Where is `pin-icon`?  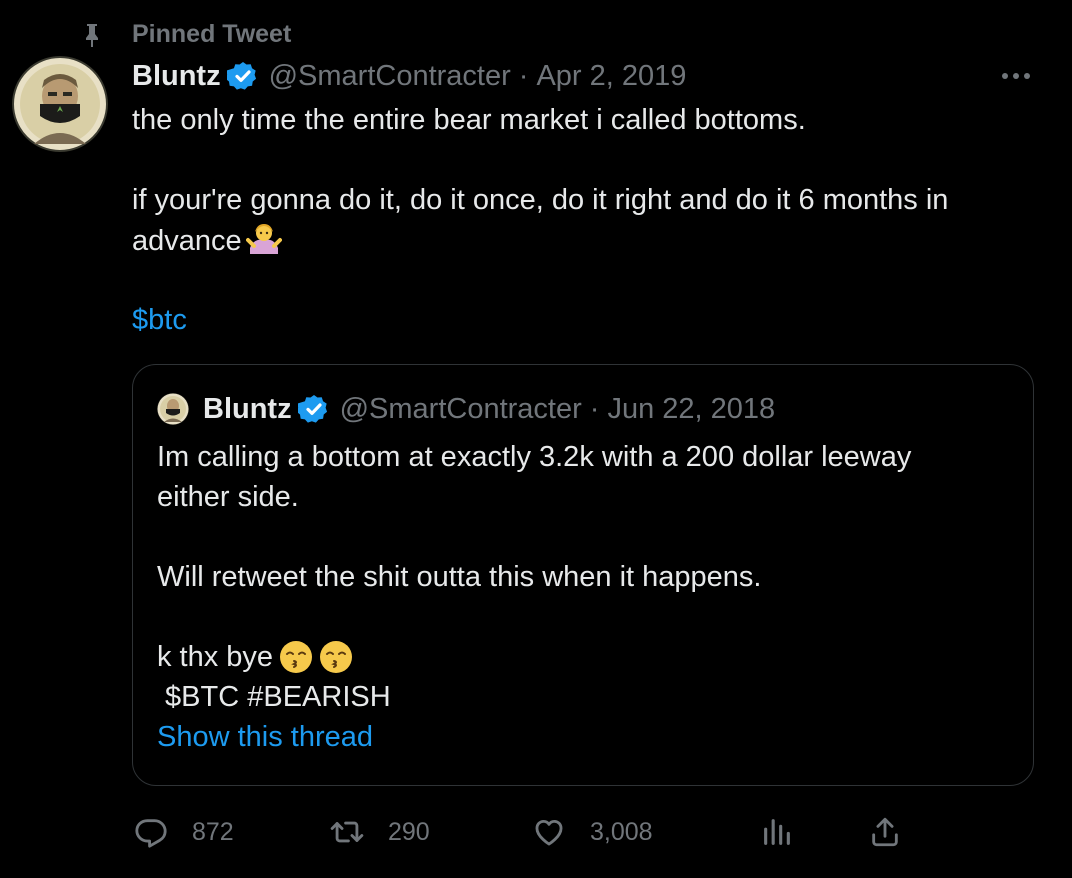
pin-icon is located at coordinates (92, 35).